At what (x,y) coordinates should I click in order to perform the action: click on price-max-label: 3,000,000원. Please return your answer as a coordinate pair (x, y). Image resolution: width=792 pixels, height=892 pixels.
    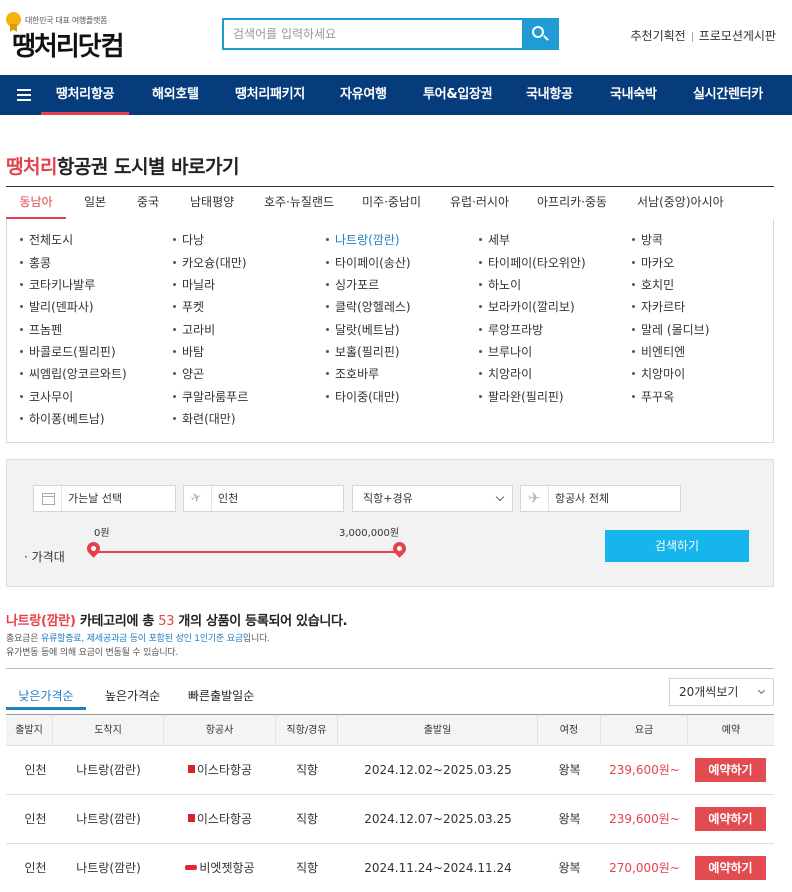
    Looking at the image, I should click on (369, 533).